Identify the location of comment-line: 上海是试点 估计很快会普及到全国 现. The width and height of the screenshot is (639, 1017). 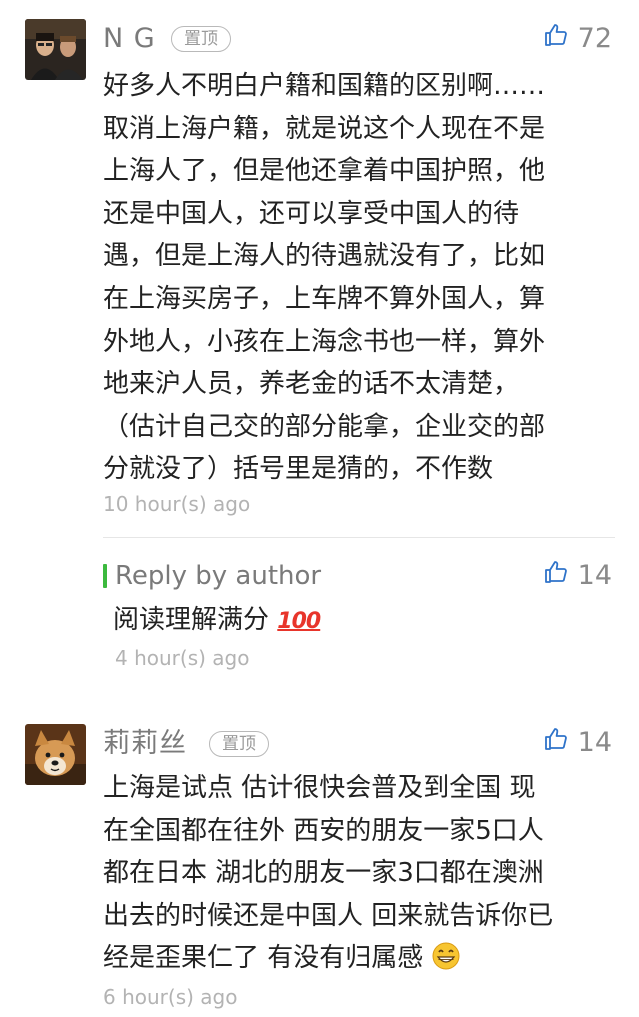
(319, 788).